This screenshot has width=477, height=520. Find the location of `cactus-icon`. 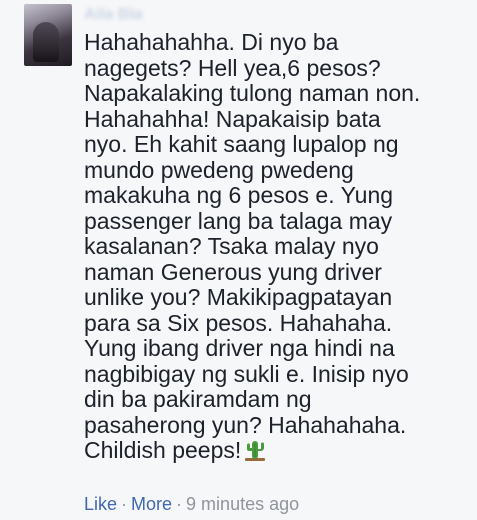

cactus-icon is located at coordinates (255, 450).